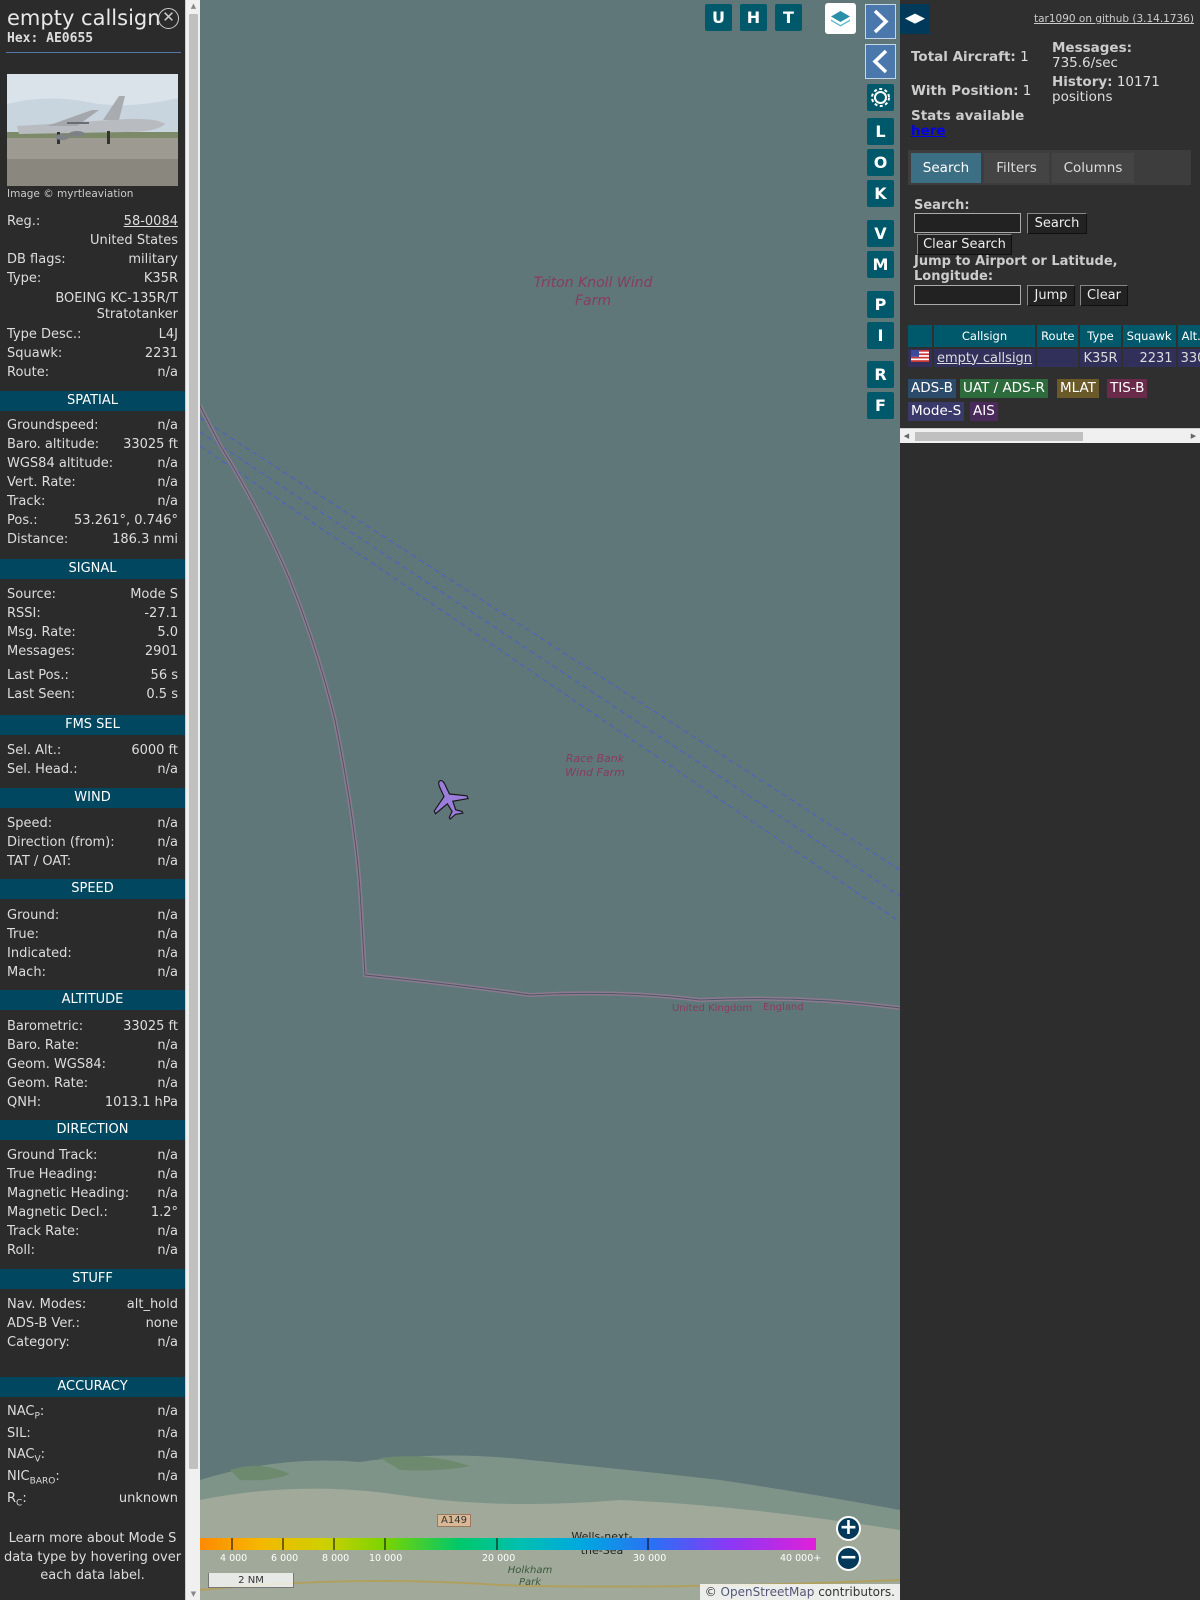 This screenshot has width=1200, height=1600. What do you see at coordinates (151, 221) in the screenshot?
I see `reg-link: 58-0084` at bounding box center [151, 221].